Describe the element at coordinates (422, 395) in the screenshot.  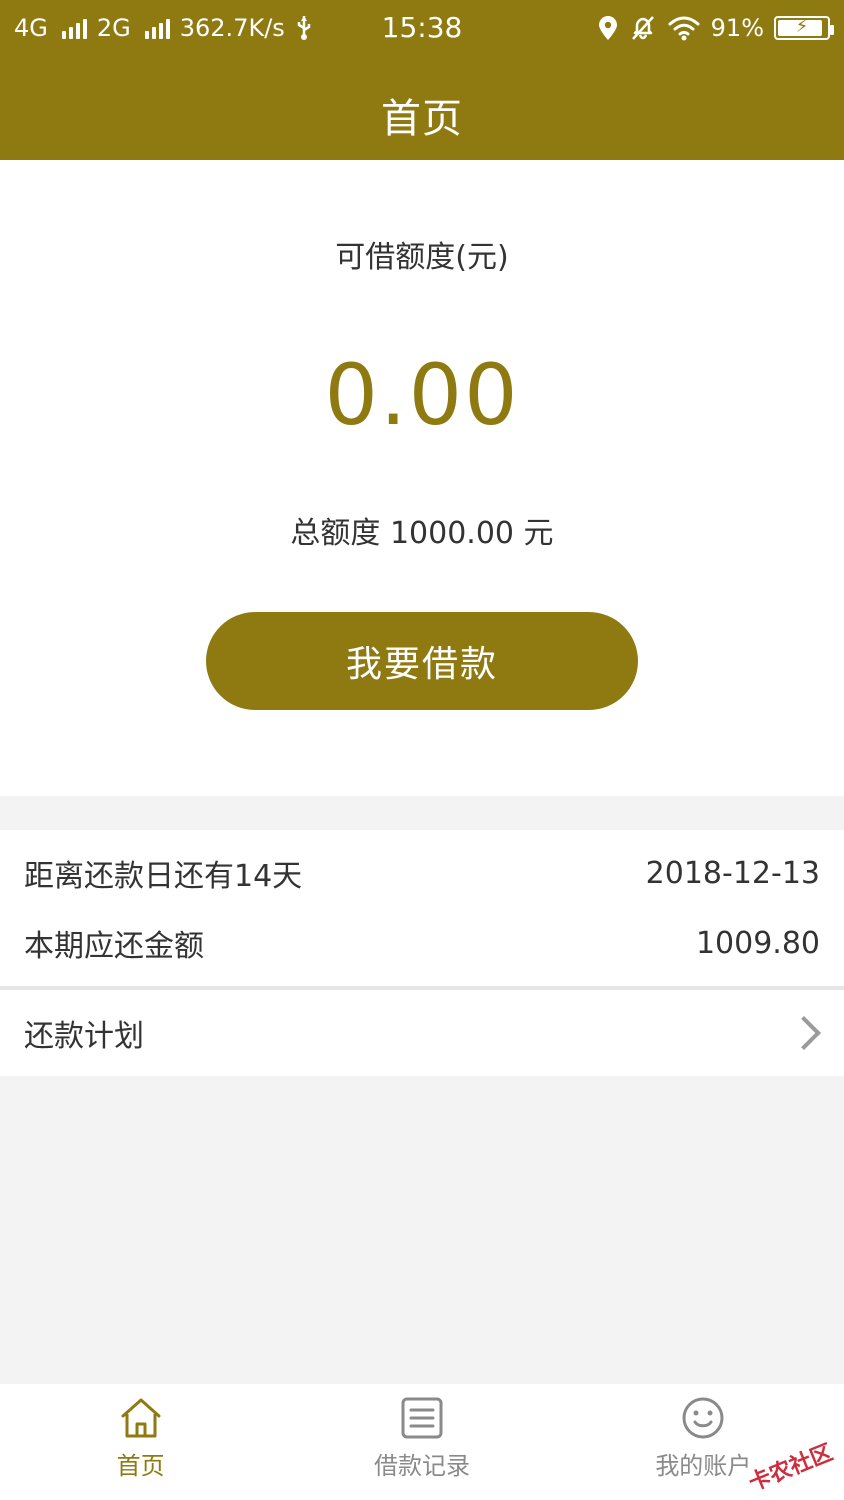
I see `available-credit-amount: 0.00` at that location.